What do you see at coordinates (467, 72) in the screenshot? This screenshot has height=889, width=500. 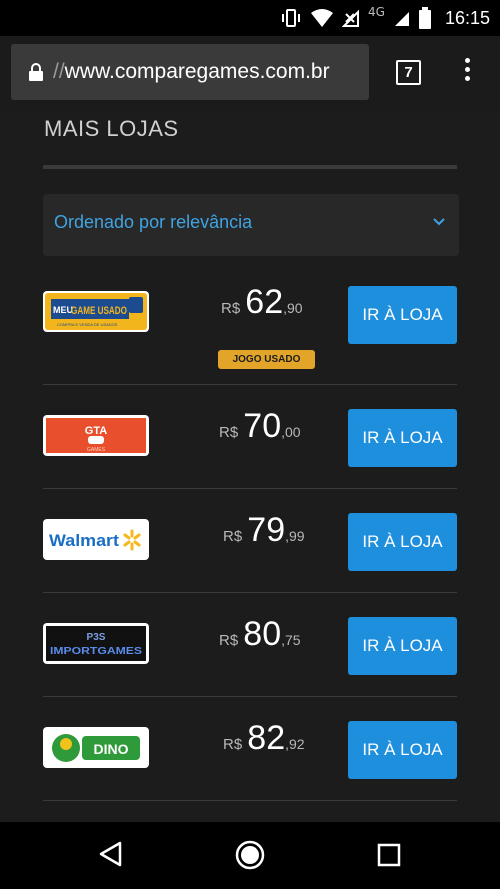 I see `browser-menu-icon` at bounding box center [467, 72].